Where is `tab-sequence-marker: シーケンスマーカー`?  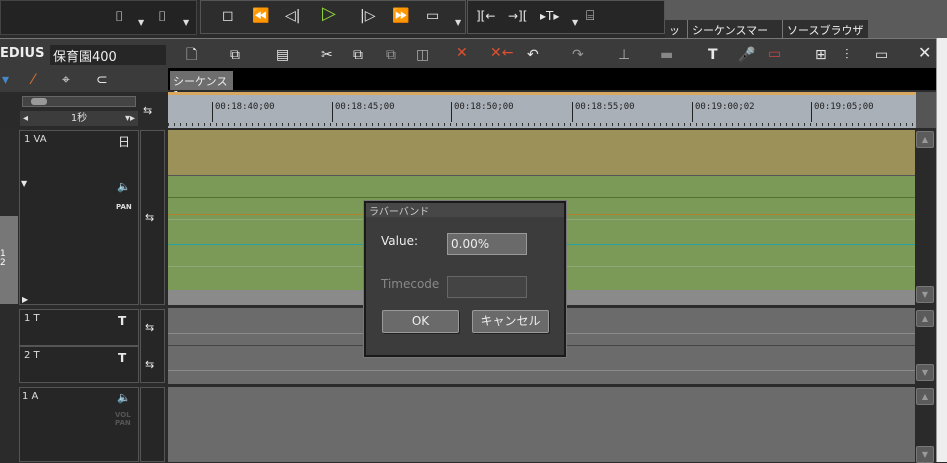 tab-sequence-marker: シーケンスマーカー is located at coordinates (734, 36).